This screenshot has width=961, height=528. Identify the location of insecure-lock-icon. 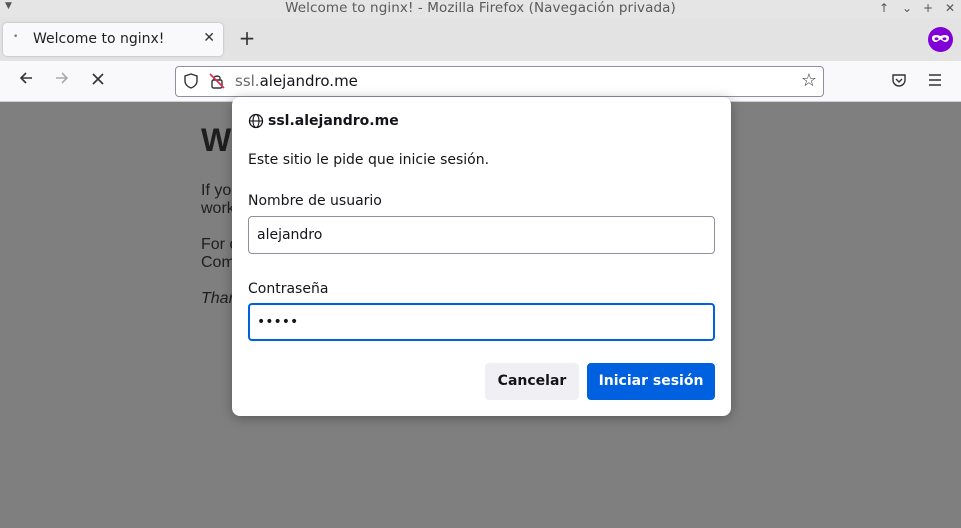
(217, 81).